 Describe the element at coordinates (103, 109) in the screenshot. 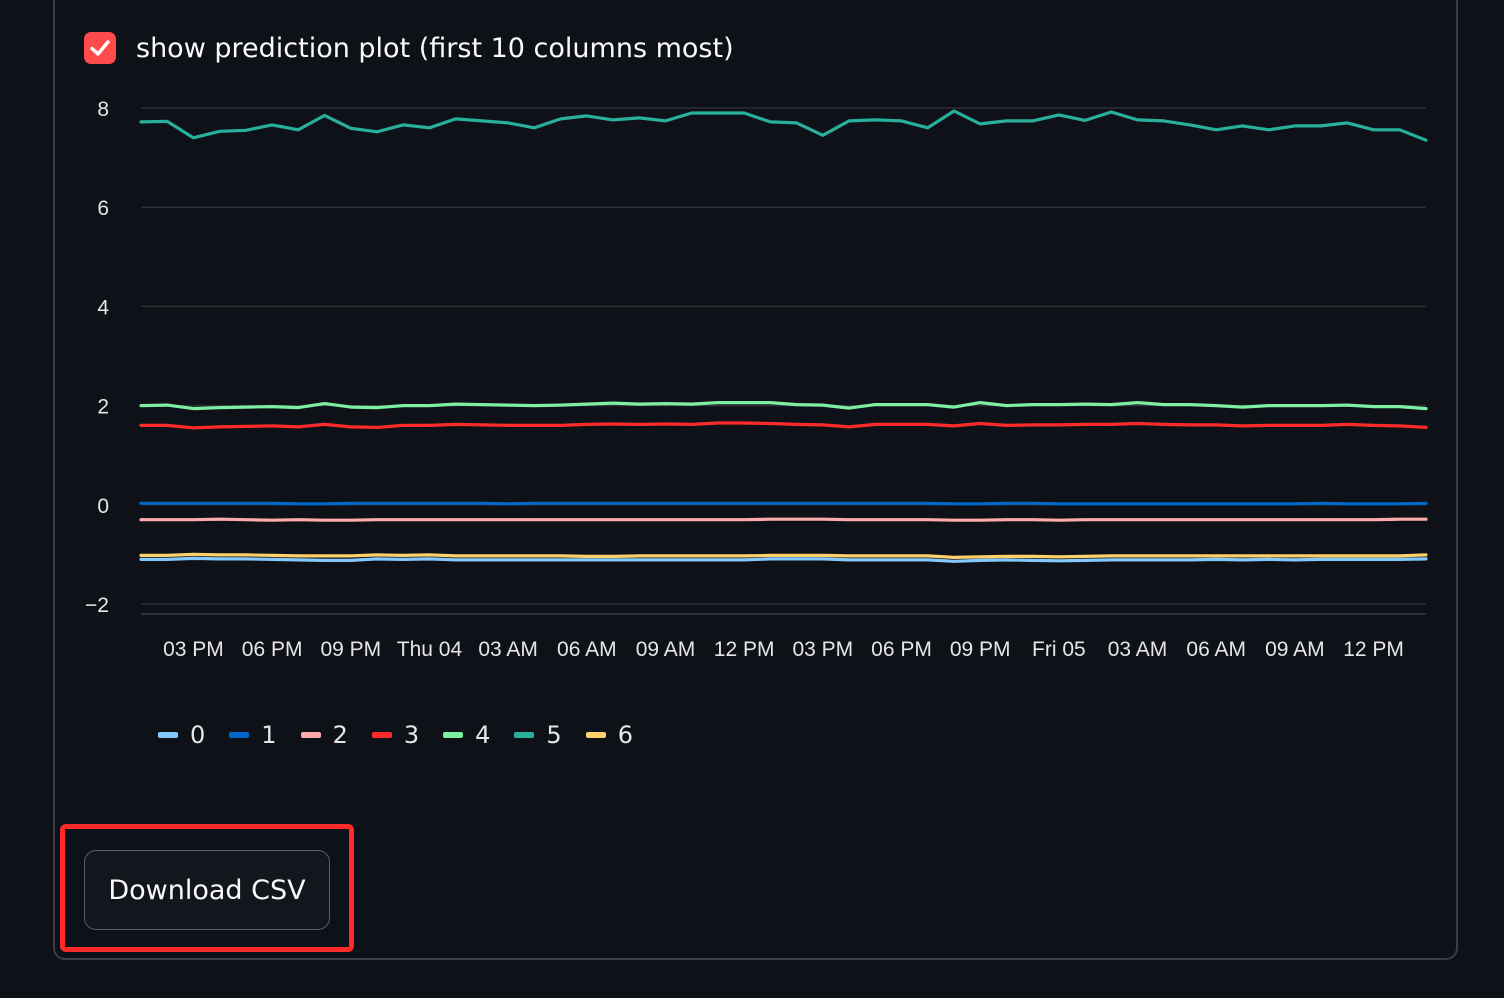

I see `y-tick-label: 8` at that location.